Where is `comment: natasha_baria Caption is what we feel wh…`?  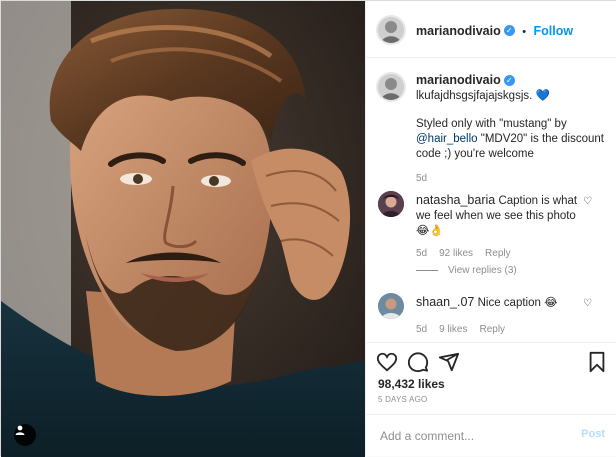 comment: natasha_baria Caption is what we feel wh… is located at coordinates (501, 227).